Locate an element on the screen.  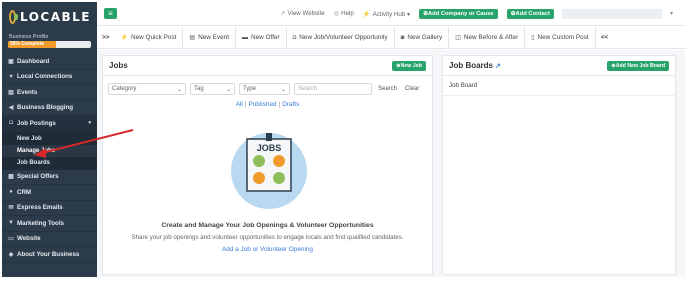
add-job-board-button: ⊕Add New Job Board is located at coordinates (638, 65).